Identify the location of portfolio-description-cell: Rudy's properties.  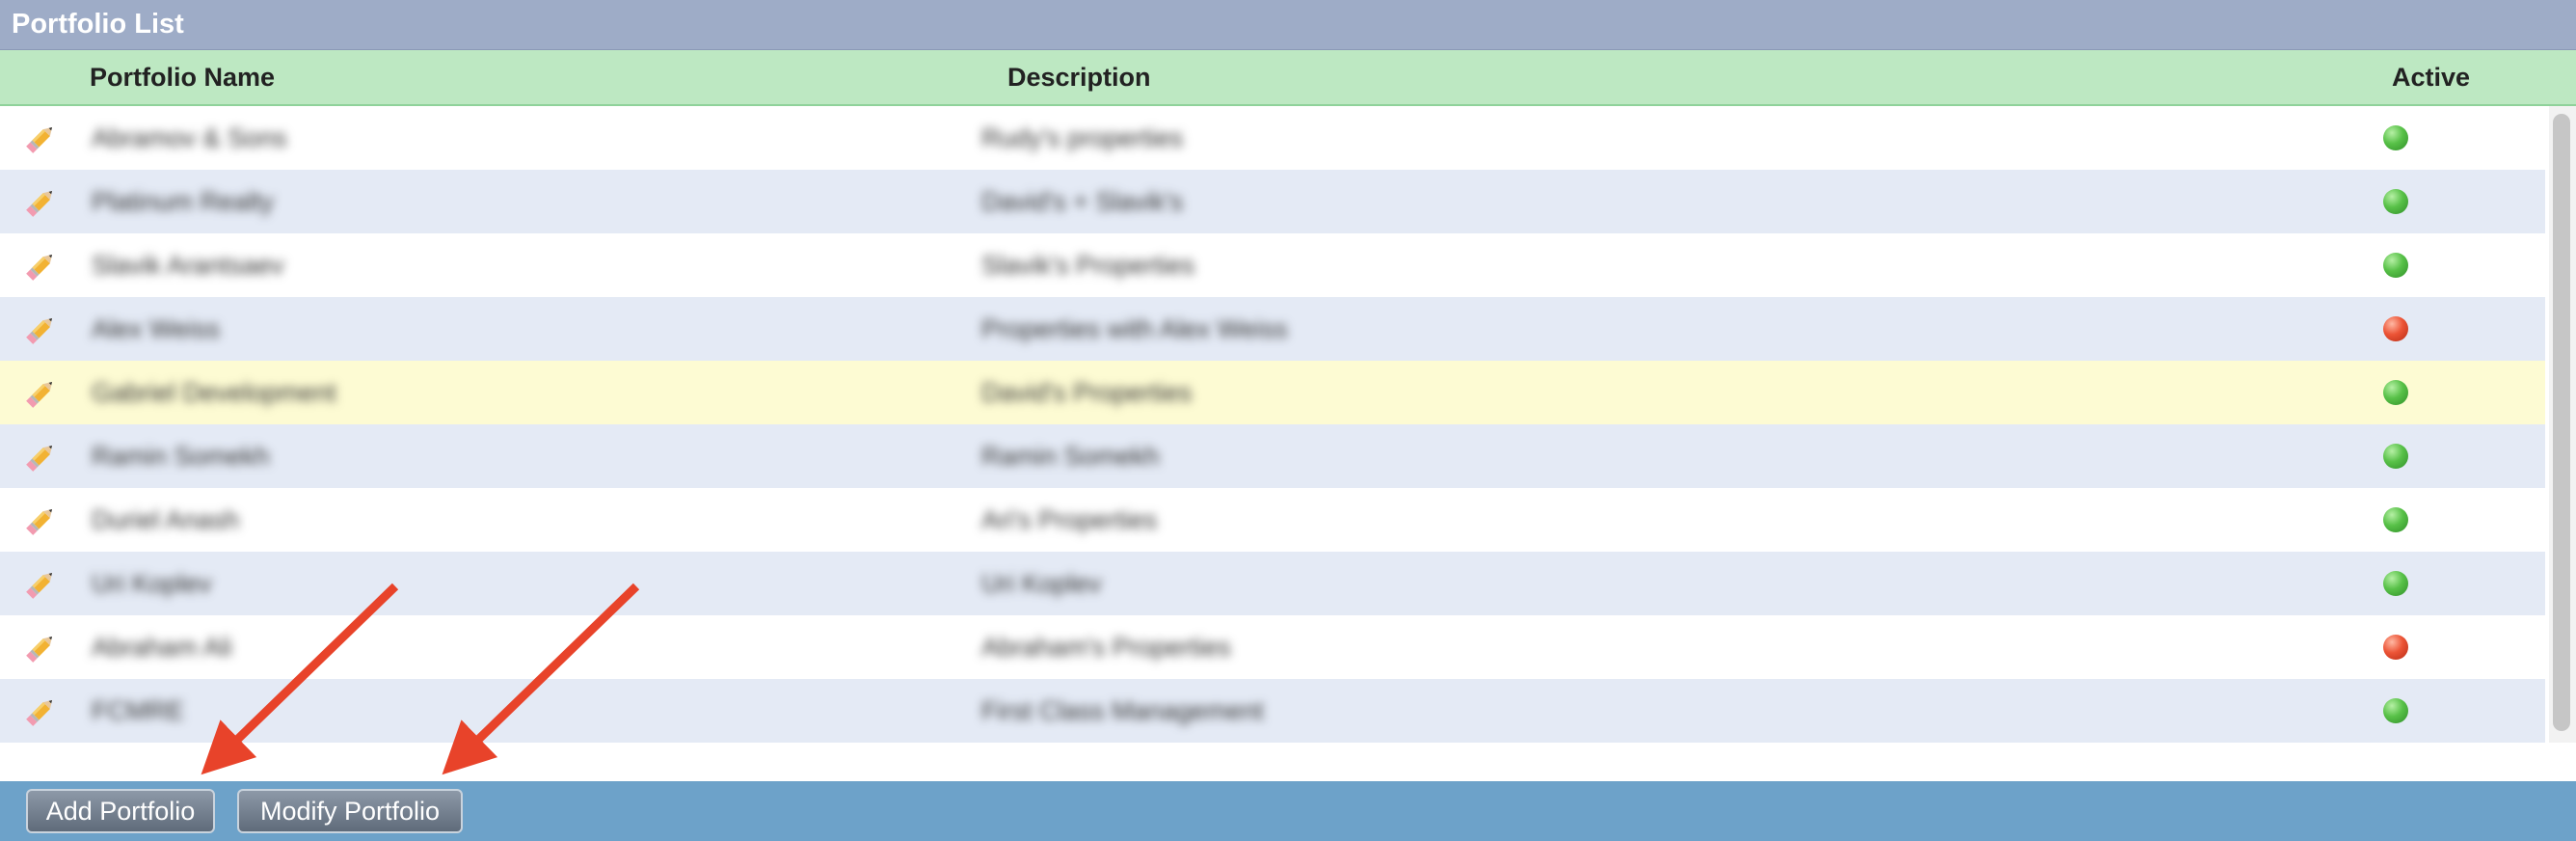
(1082, 137).